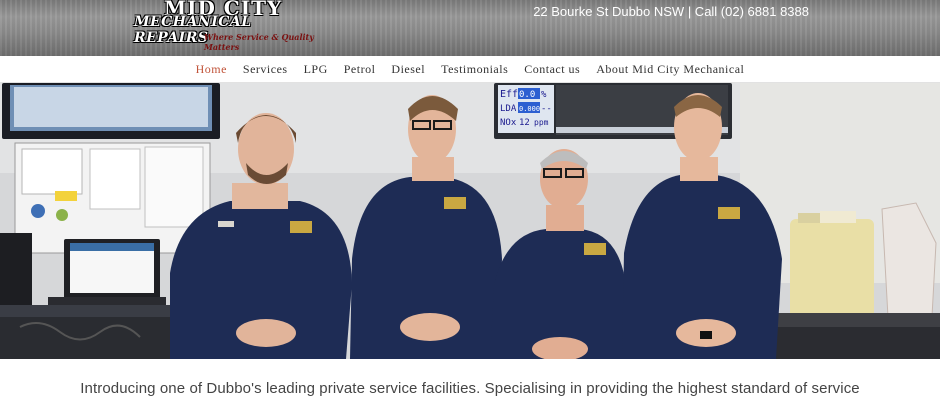  Describe the element at coordinates (316, 69) in the screenshot. I see `nav-item-lpg: LPG` at that location.